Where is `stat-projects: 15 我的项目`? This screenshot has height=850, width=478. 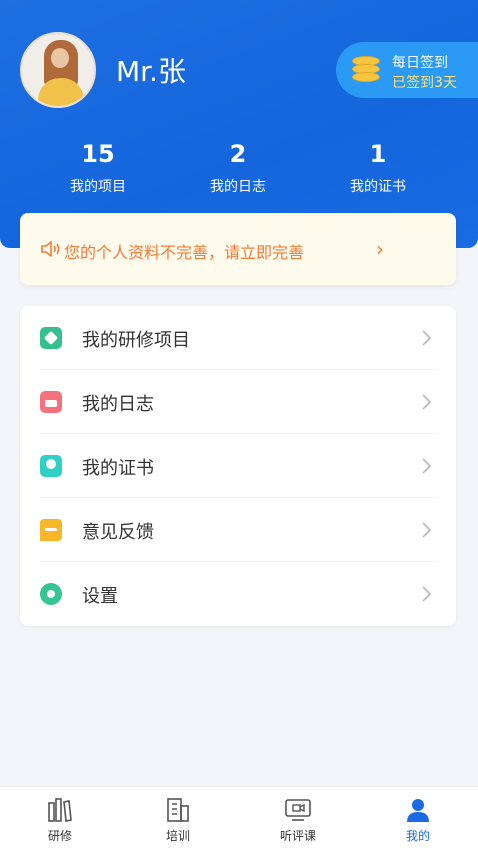 stat-projects: 15 我的项目 is located at coordinates (98, 168).